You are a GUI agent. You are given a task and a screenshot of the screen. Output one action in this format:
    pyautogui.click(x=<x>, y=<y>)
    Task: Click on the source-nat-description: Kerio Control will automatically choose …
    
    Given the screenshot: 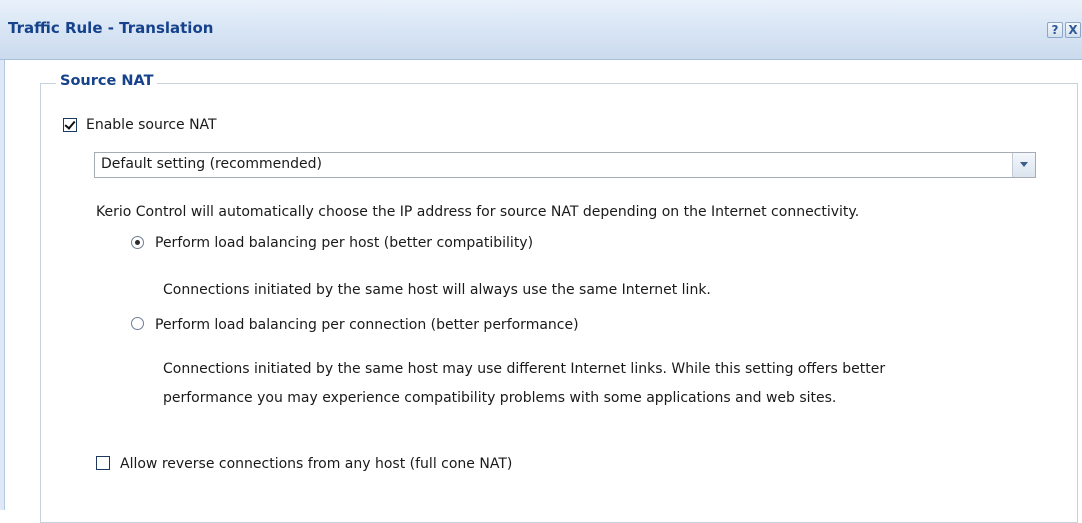 What is the action you would take?
    pyautogui.click(x=478, y=212)
    